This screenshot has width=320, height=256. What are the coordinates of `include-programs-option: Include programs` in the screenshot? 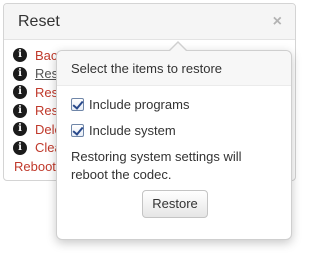 It's located at (174, 104).